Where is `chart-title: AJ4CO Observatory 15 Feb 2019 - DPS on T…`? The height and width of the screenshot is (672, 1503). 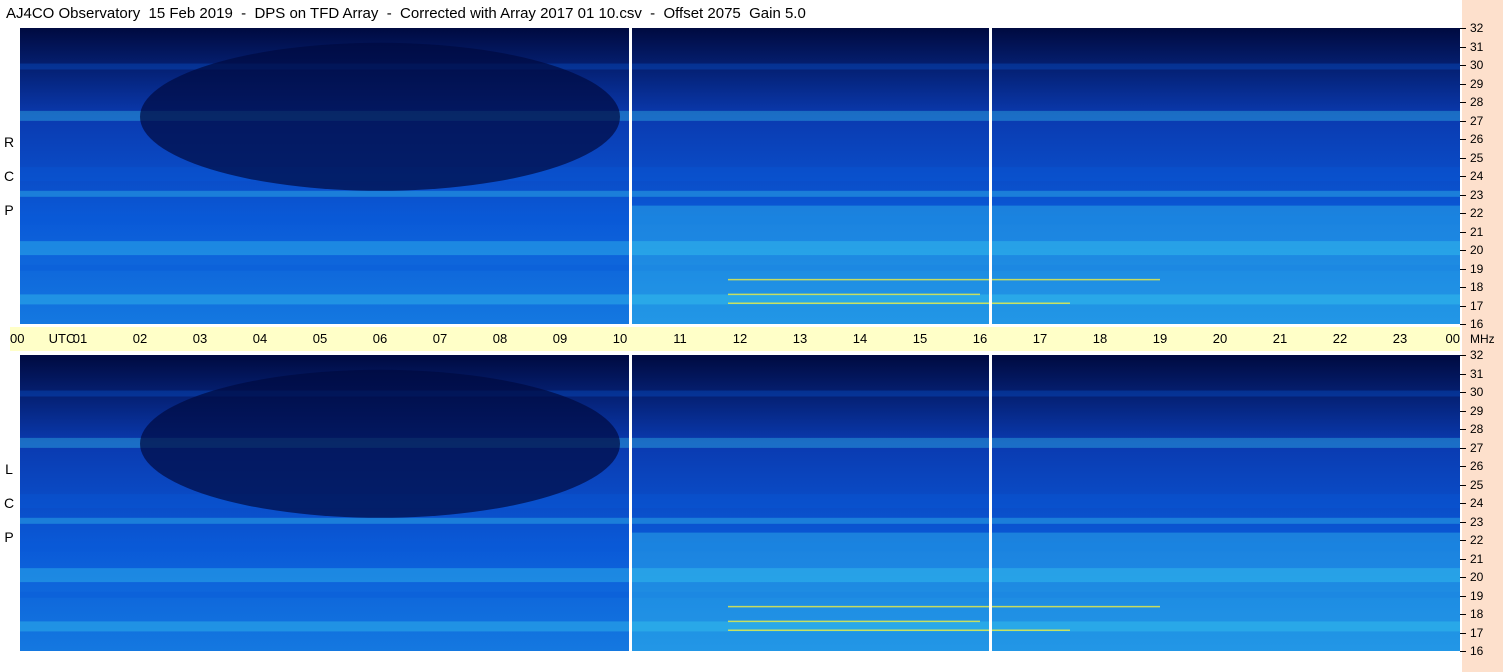
chart-title: AJ4CO Observatory 15 Feb 2019 - DPS on T… is located at coordinates (406, 13).